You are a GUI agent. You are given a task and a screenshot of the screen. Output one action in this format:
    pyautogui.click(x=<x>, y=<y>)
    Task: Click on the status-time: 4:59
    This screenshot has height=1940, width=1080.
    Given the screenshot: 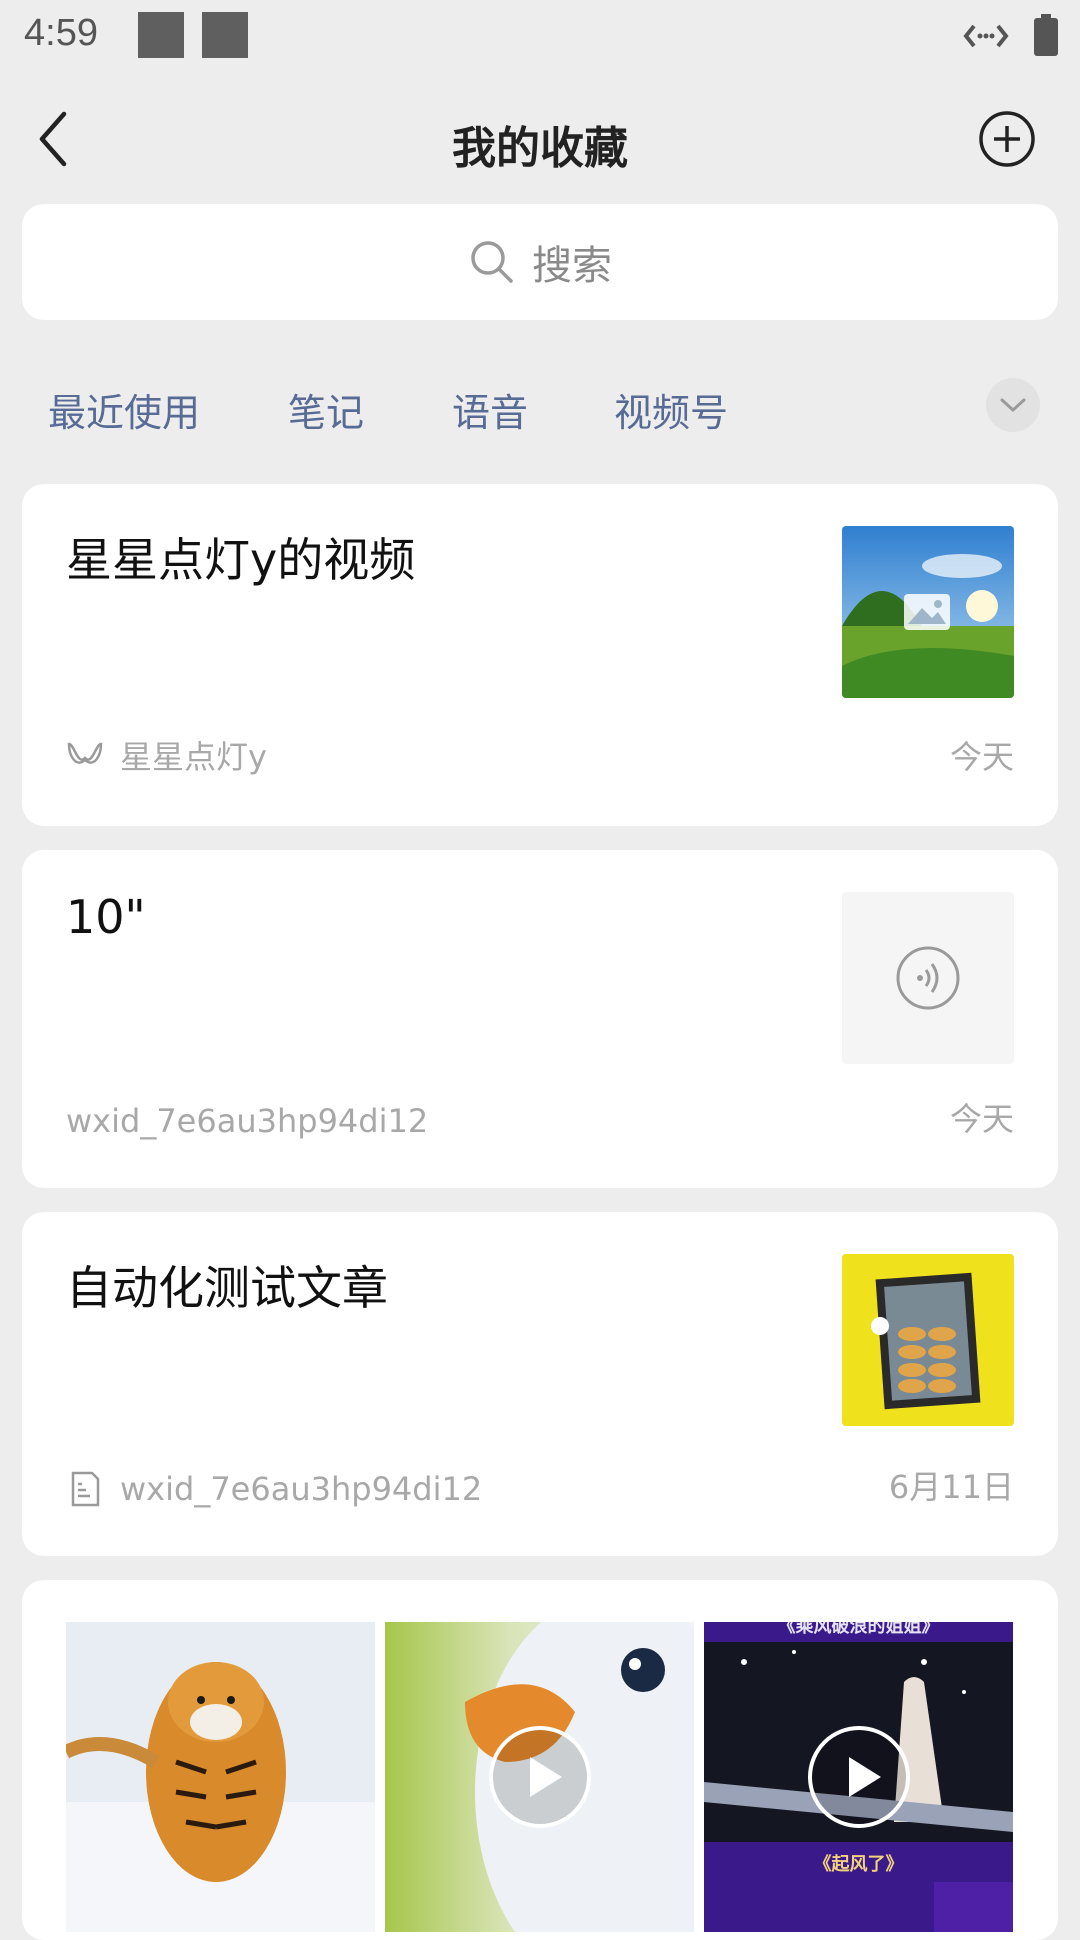 What is the action you would take?
    pyautogui.click(x=61, y=33)
    